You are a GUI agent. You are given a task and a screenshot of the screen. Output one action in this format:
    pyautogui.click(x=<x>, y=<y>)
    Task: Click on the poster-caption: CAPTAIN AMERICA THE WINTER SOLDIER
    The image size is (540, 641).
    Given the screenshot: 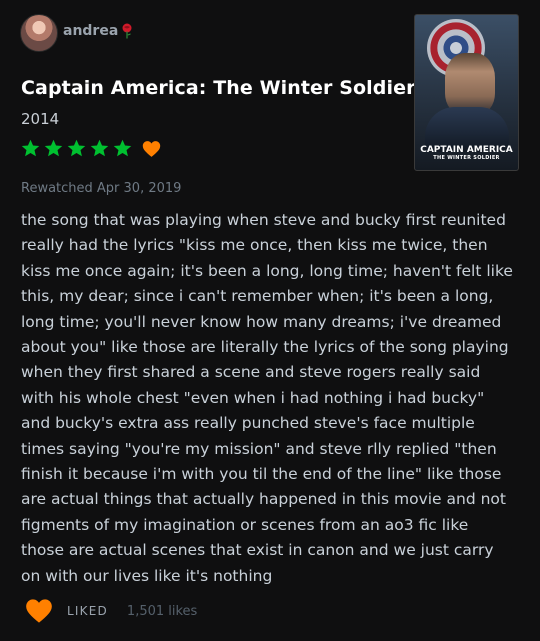 What is the action you would take?
    pyautogui.click(x=466, y=154)
    